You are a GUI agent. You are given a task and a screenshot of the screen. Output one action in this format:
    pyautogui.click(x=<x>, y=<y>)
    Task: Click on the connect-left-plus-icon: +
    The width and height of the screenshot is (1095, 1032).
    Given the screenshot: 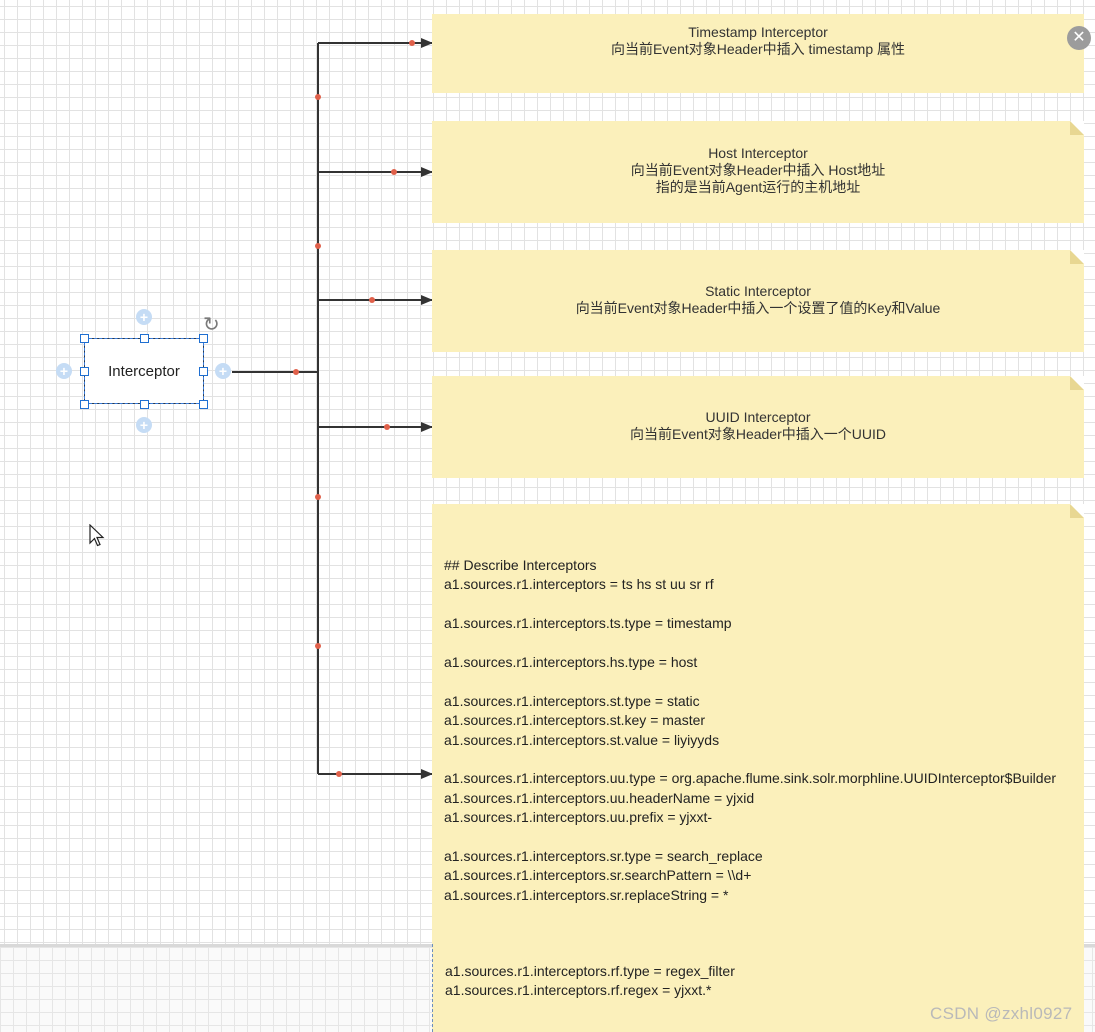 What is the action you would take?
    pyautogui.click(x=64, y=371)
    